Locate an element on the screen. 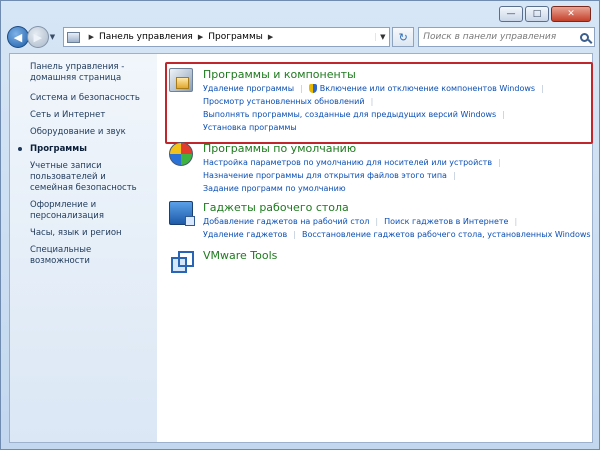 Image resolution: width=600 pixels, height=450 pixels. link-find-gadgets: Поиск гаджетов в Интернете is located at coordinates (446, 221).